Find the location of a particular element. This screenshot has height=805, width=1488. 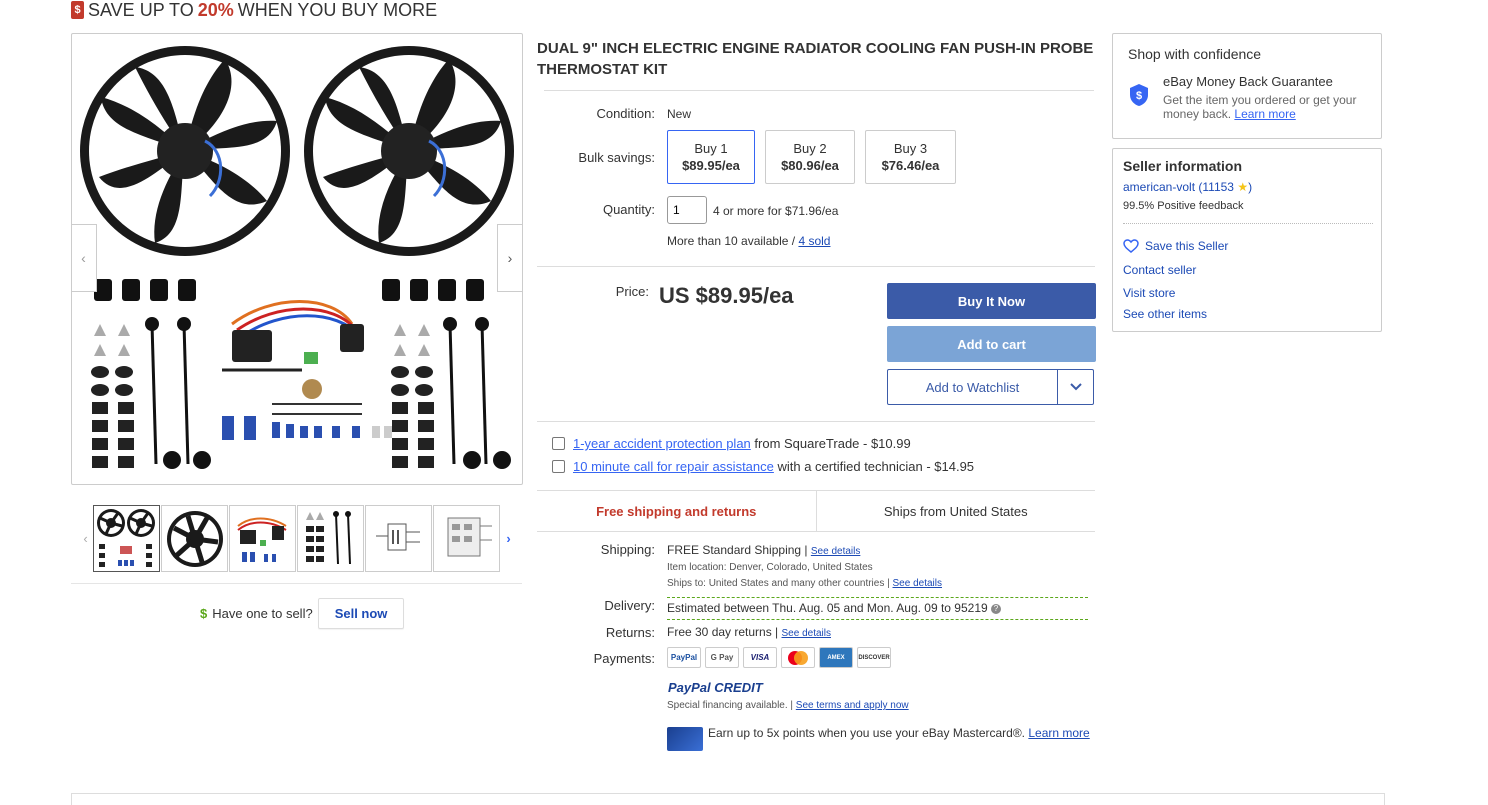

chevron-left-icon: ‹ is located at coordinates (83, 258).